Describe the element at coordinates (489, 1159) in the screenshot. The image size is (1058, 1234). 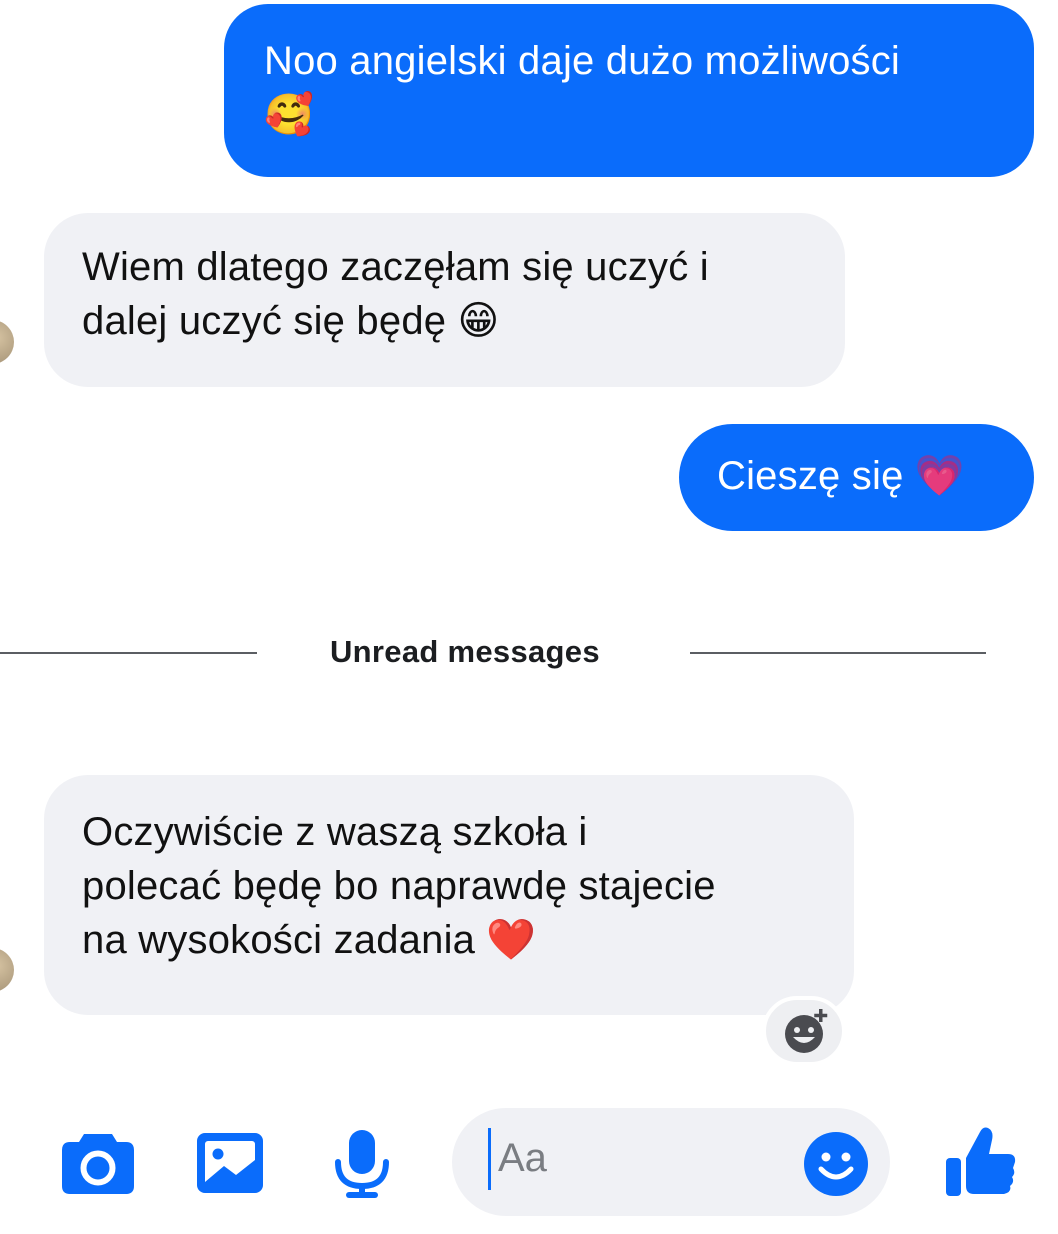
I see `text-caret` at that location.